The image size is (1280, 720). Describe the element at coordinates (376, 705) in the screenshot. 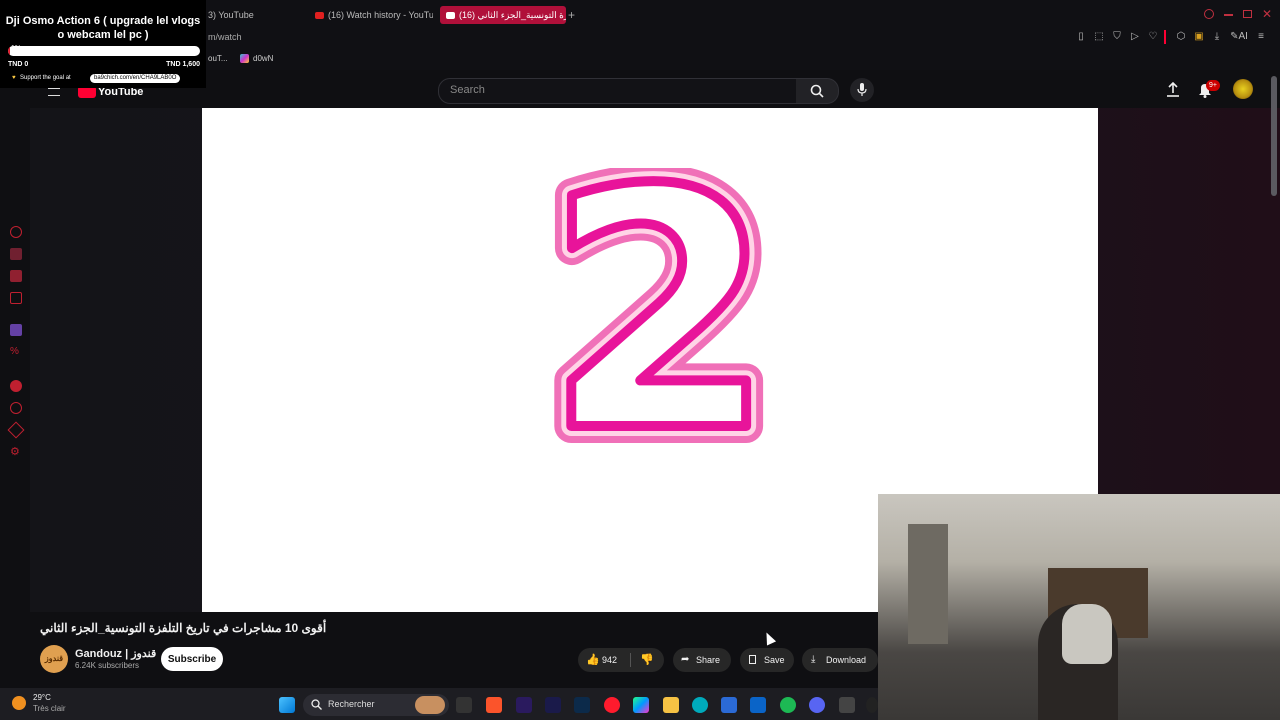

I see `taskbar-search: Rechercher` at that location.